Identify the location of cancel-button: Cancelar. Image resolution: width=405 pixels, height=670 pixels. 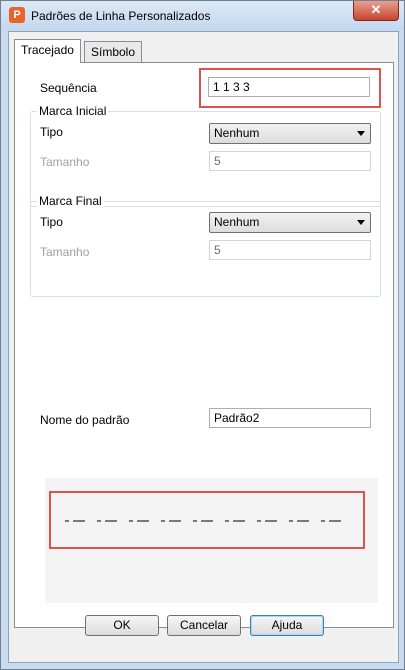
(204, 625).